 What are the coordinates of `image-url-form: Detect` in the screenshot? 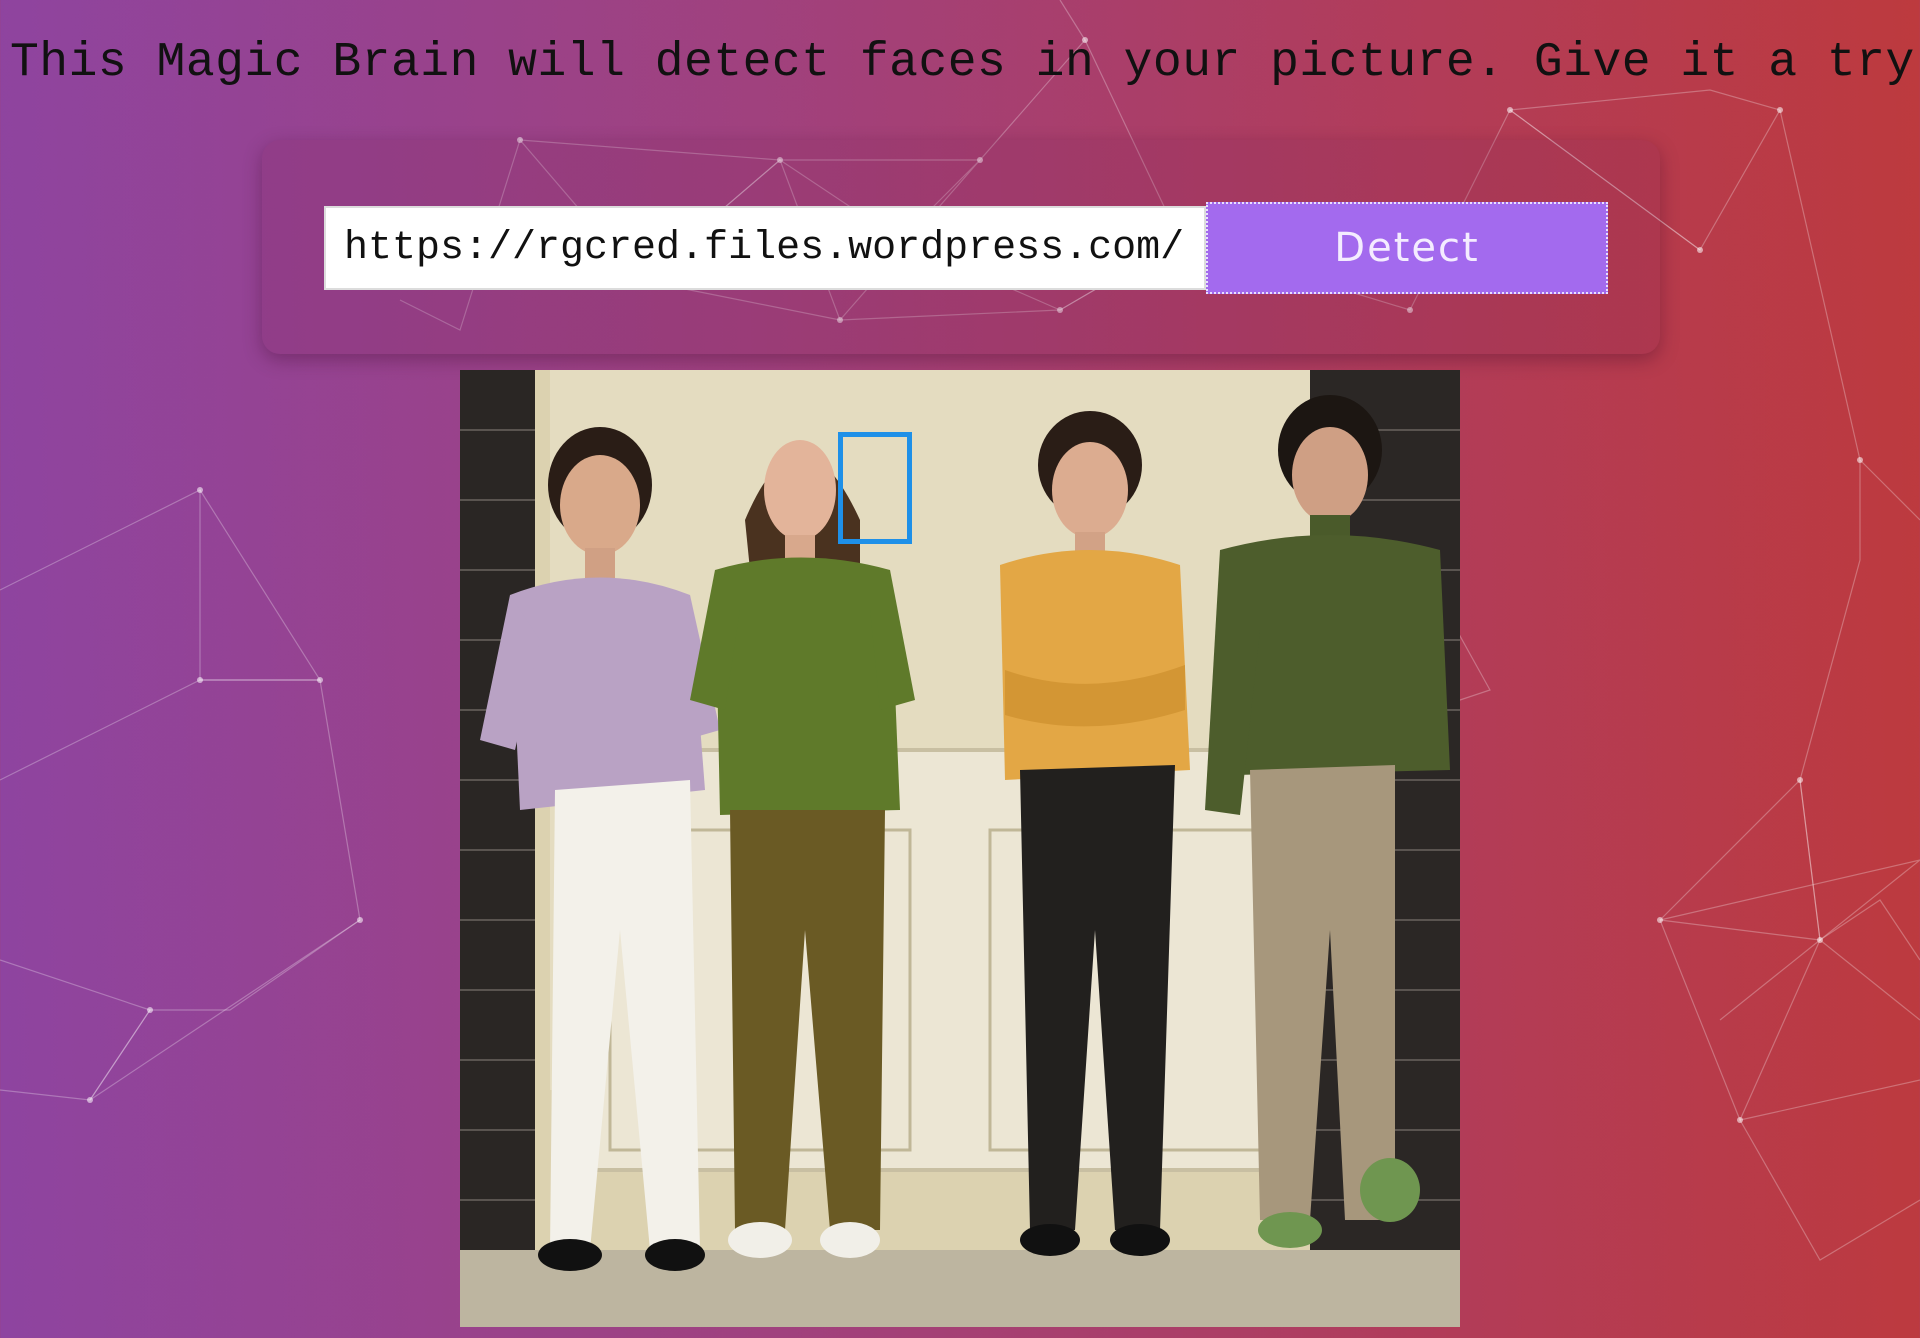 It's located at (961, 247).